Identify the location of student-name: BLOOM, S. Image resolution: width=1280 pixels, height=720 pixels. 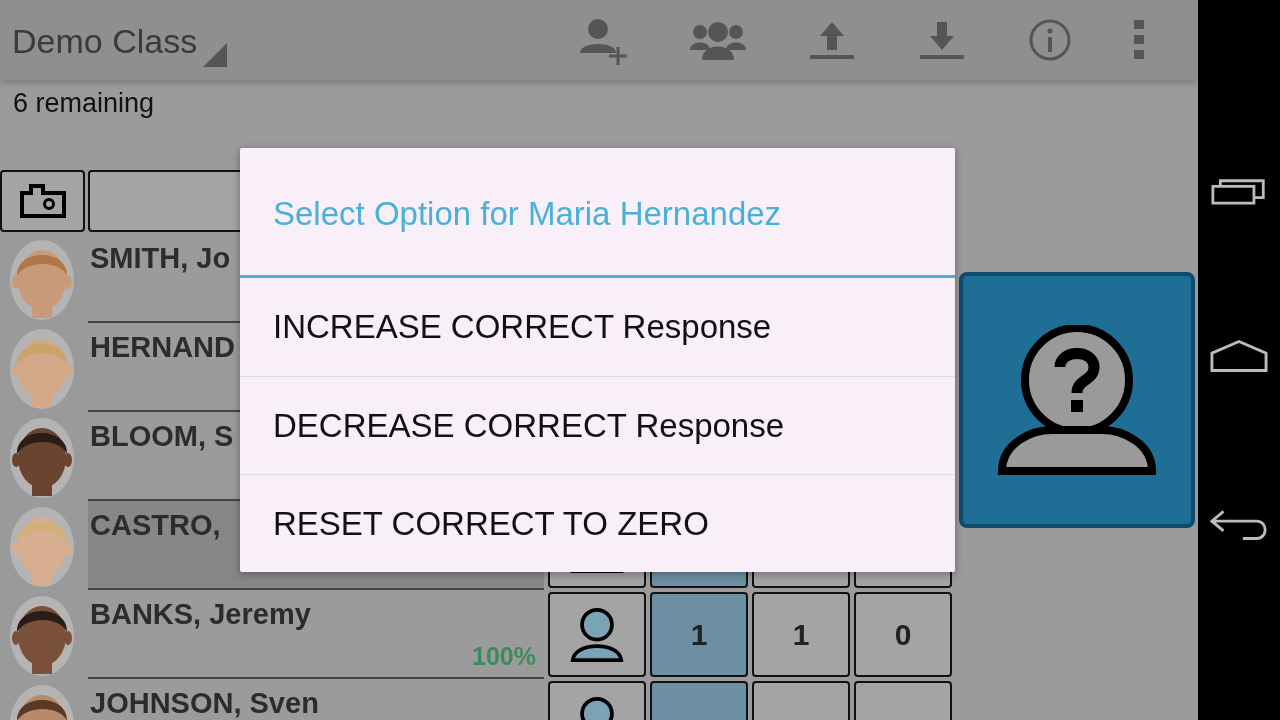
(162, 436).